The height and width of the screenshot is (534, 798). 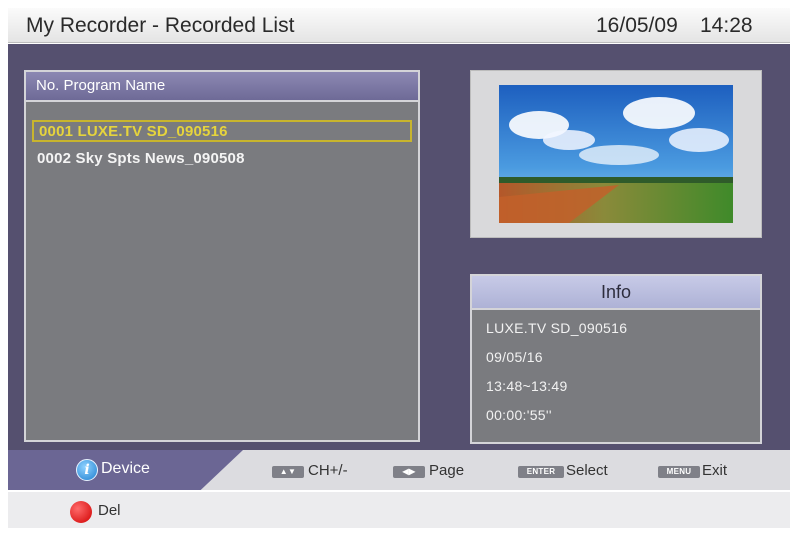 I want to click on del-label: Del, so click(x=109, y=510).